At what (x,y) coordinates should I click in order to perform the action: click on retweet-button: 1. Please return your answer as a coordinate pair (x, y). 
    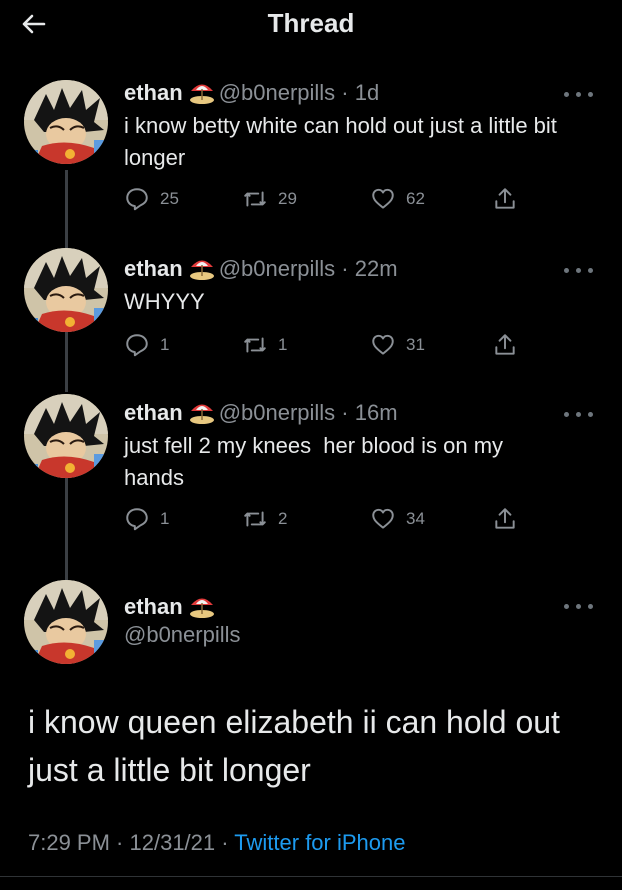
    Looking at the image, I should click on (264, 345).